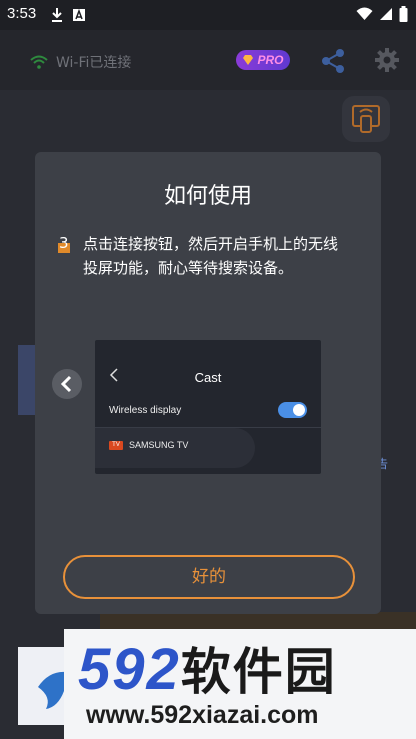  Describe the element at coordinates (208, 407) in the screenshot. I see `tutorial-image: Cast Wireless display TV SAMSUNG TV` at that location.